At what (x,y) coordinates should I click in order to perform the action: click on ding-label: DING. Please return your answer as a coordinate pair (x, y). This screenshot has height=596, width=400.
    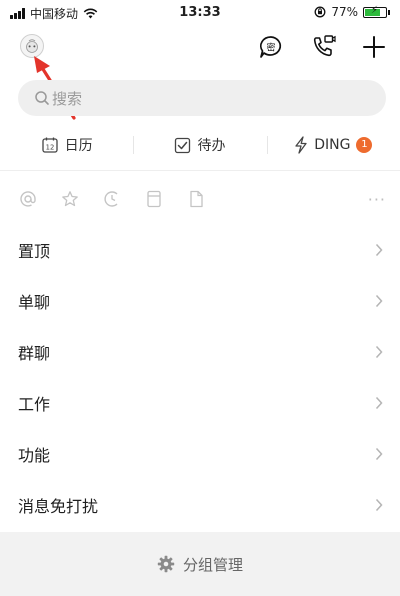
    Looking at the image, I should click on (332, 145).